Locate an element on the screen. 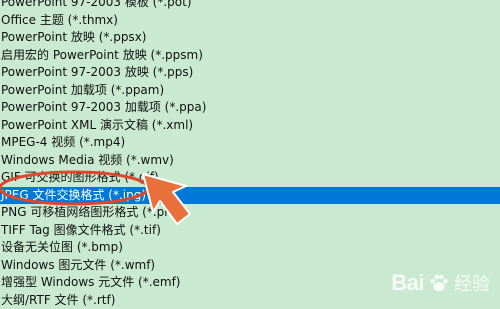 Image resolution: width=500 pixels, height=309 pixels. file-type-option: GIF 可交换的图形格式 (*.gif) is located at coordinates (250, 178).